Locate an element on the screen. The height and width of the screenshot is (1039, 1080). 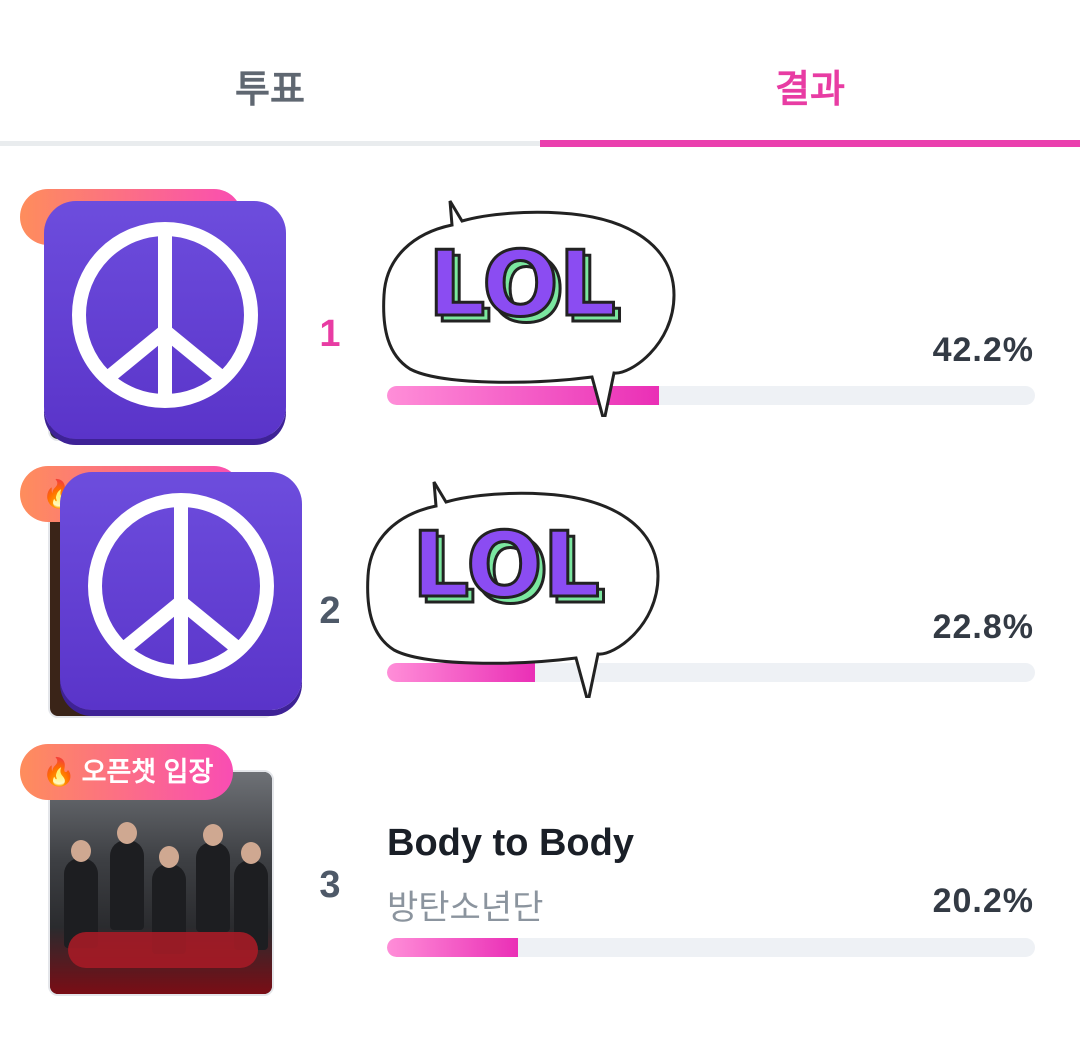
badge-label: 오픈챗 입장 is located at coordinates (147, 772).